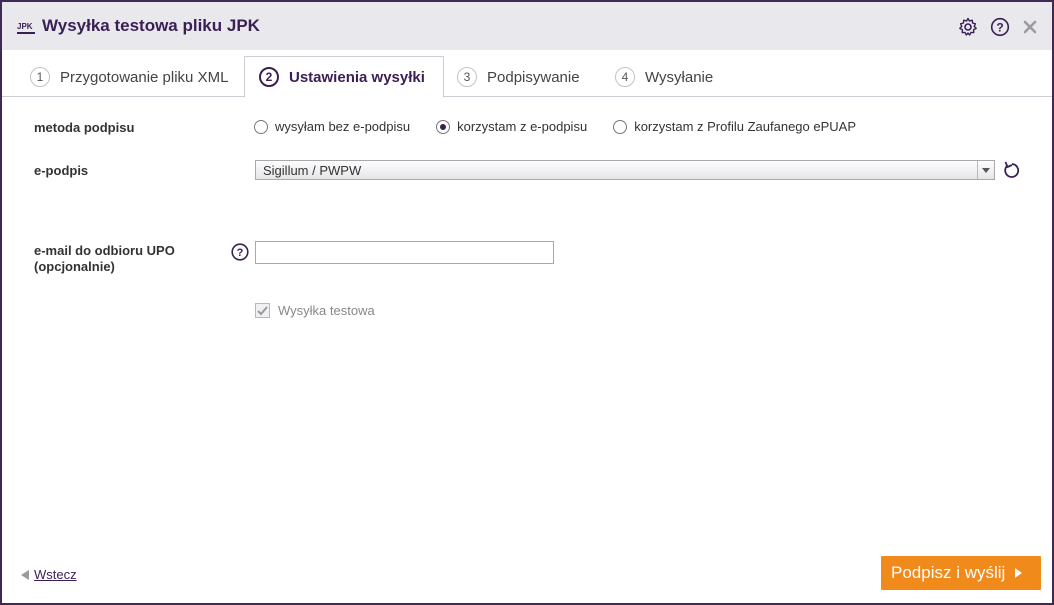  I want to click on tab-number: 3, so click(467, 77).